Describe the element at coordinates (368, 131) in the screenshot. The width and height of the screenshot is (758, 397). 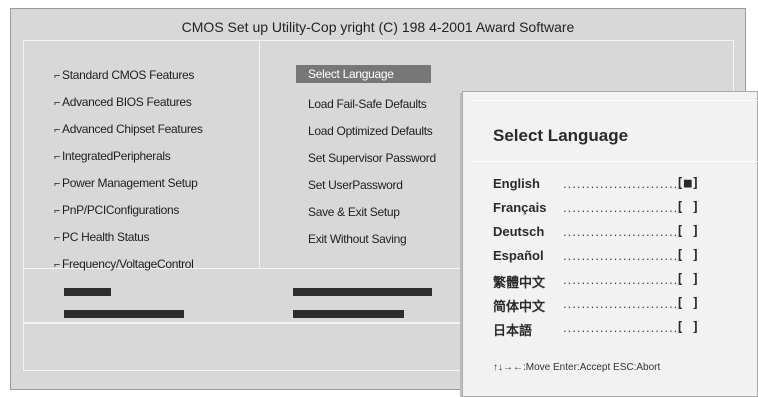
I see `menu-item-load-optimized: Load Optimized Defaults` at that location.